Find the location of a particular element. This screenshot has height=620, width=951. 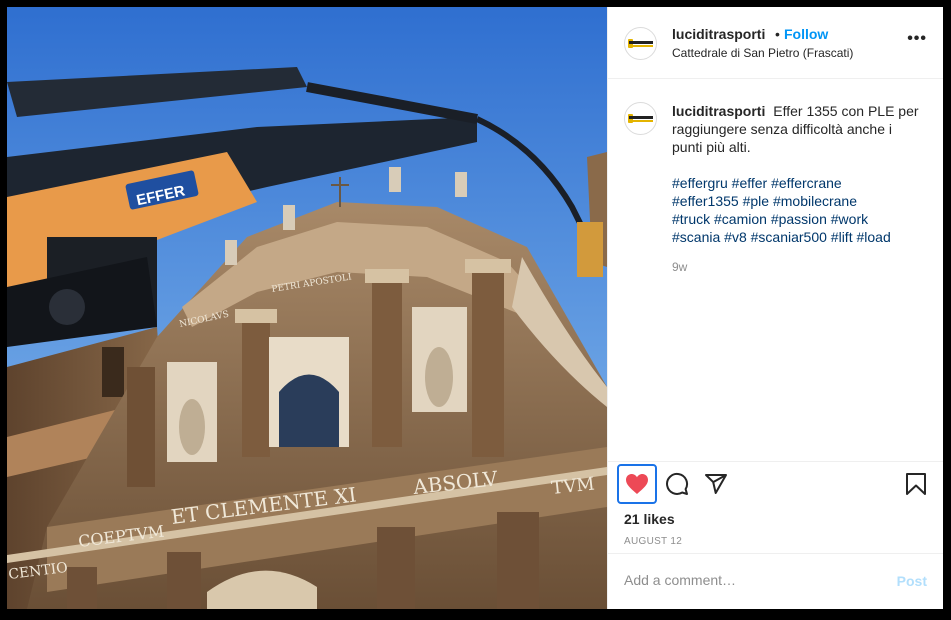

comment-button is located at coordinates (677, 484).